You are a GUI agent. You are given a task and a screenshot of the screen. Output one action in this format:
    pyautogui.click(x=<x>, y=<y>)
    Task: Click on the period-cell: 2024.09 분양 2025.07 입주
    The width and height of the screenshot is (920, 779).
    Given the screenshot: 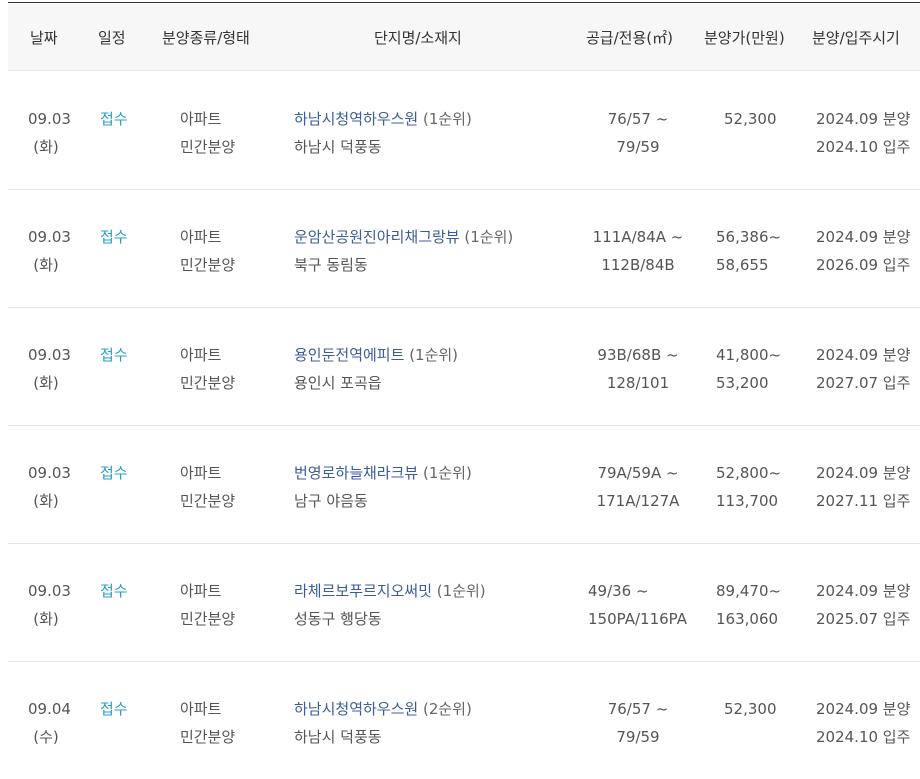 What is the action you would take?
    pyautogui.click(x=863, y=605)
    